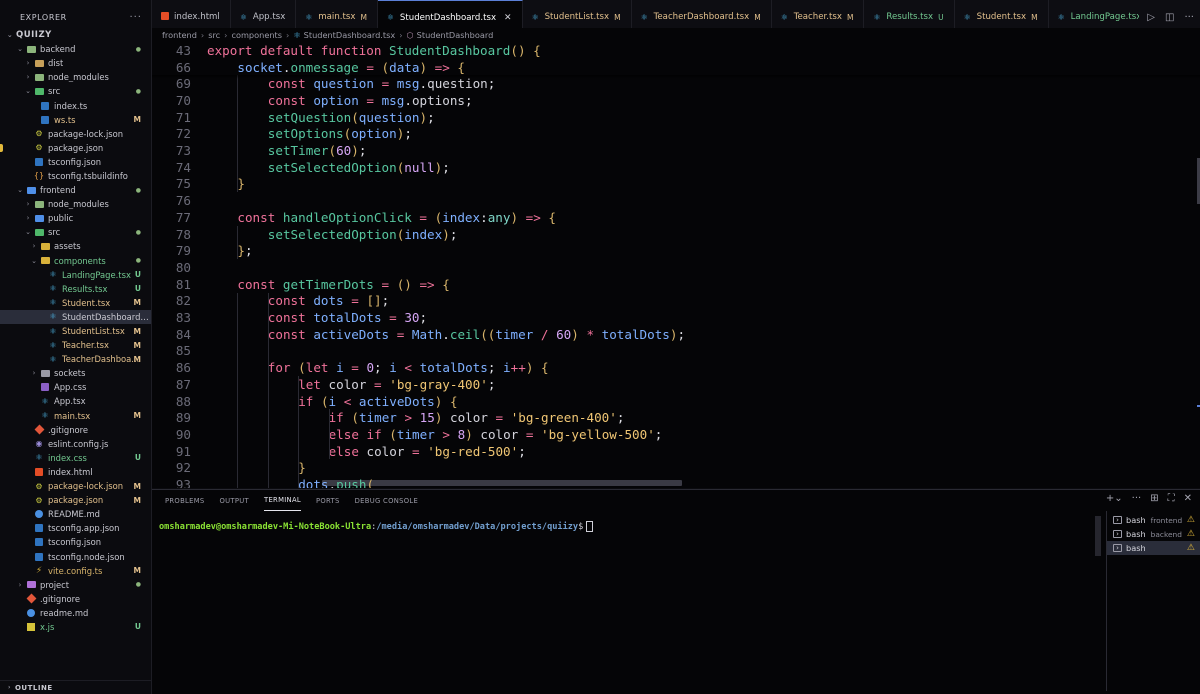 This screenshot has height=694, width=1200. Describe the element at coordinates (75, 687) in the screenshot. I see `outline-section: › OUTLINE` at that location.